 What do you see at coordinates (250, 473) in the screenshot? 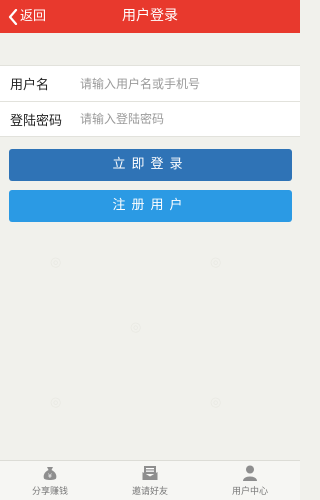
I see `user-icon` at bounding box center [250, 473].